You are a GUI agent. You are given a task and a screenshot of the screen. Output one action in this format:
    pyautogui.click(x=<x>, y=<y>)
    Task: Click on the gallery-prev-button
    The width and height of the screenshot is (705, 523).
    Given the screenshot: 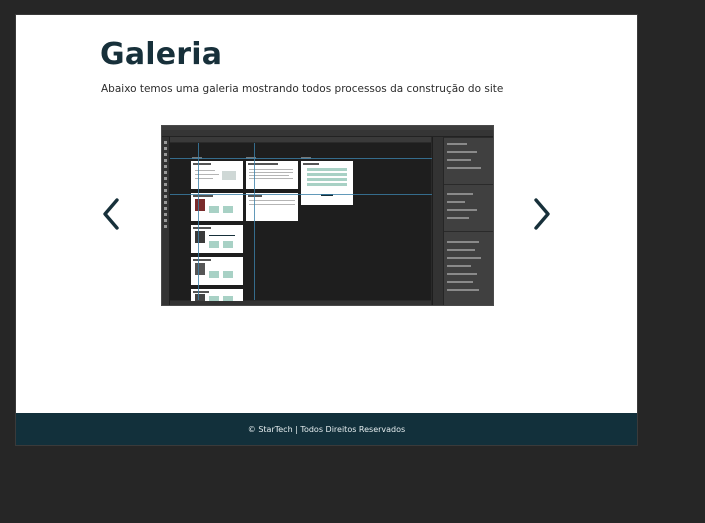 What is the action you would take?
    pyautogui.click(x=111, y=214)
    